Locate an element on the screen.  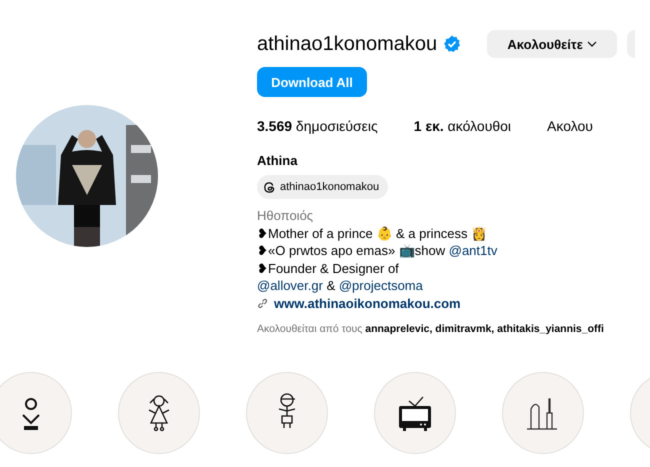
girl-drawing is located at coordinates (159, 413).